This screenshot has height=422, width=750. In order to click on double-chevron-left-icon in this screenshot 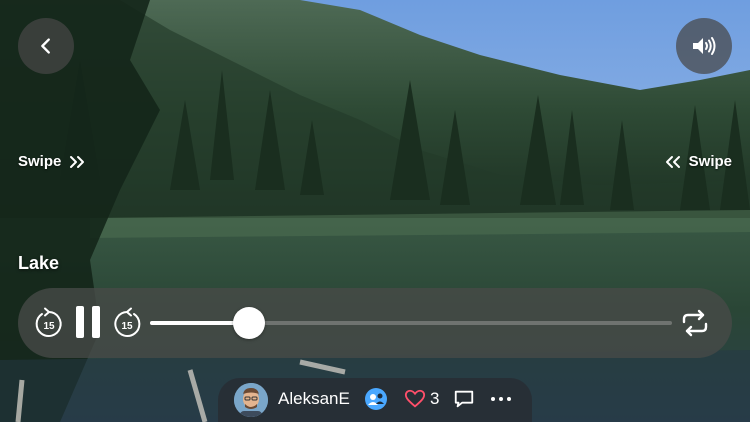, I will do `click(672, 161)`.